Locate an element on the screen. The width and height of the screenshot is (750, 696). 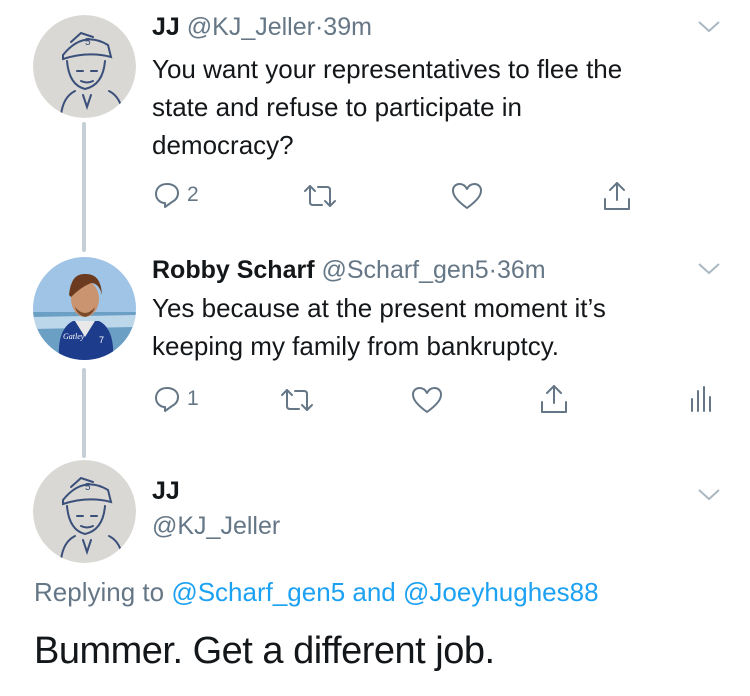
replying-and: and is located at coordinates (373, 592).